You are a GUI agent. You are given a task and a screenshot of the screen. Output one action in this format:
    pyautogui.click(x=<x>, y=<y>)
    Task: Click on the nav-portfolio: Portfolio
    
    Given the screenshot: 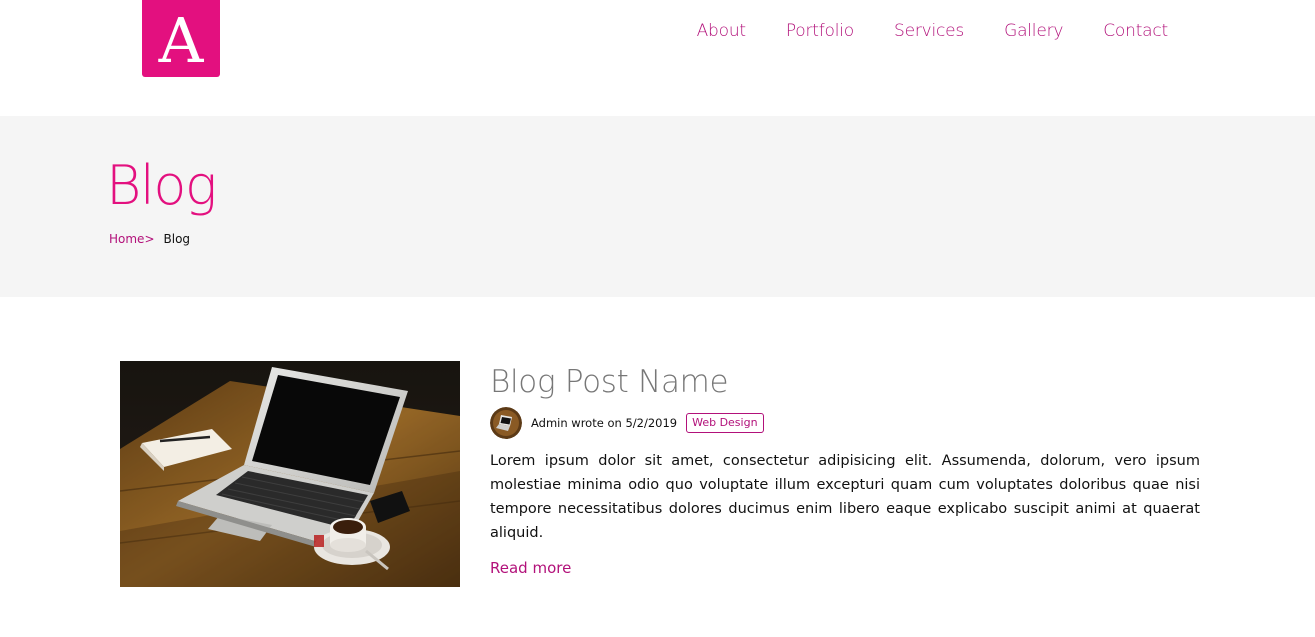 What is the action you would take?
    pyautogui.click(x=820, y=31)
    